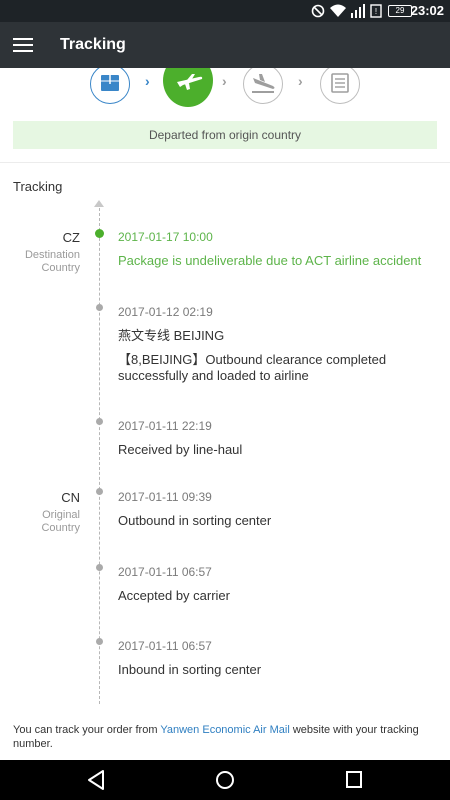 This screenshot has height=800, width=450. What do you see at coordinates (300, 81) in the screenshot?
I see `step-chevron-3: ›` at bounding box center [300, 81].